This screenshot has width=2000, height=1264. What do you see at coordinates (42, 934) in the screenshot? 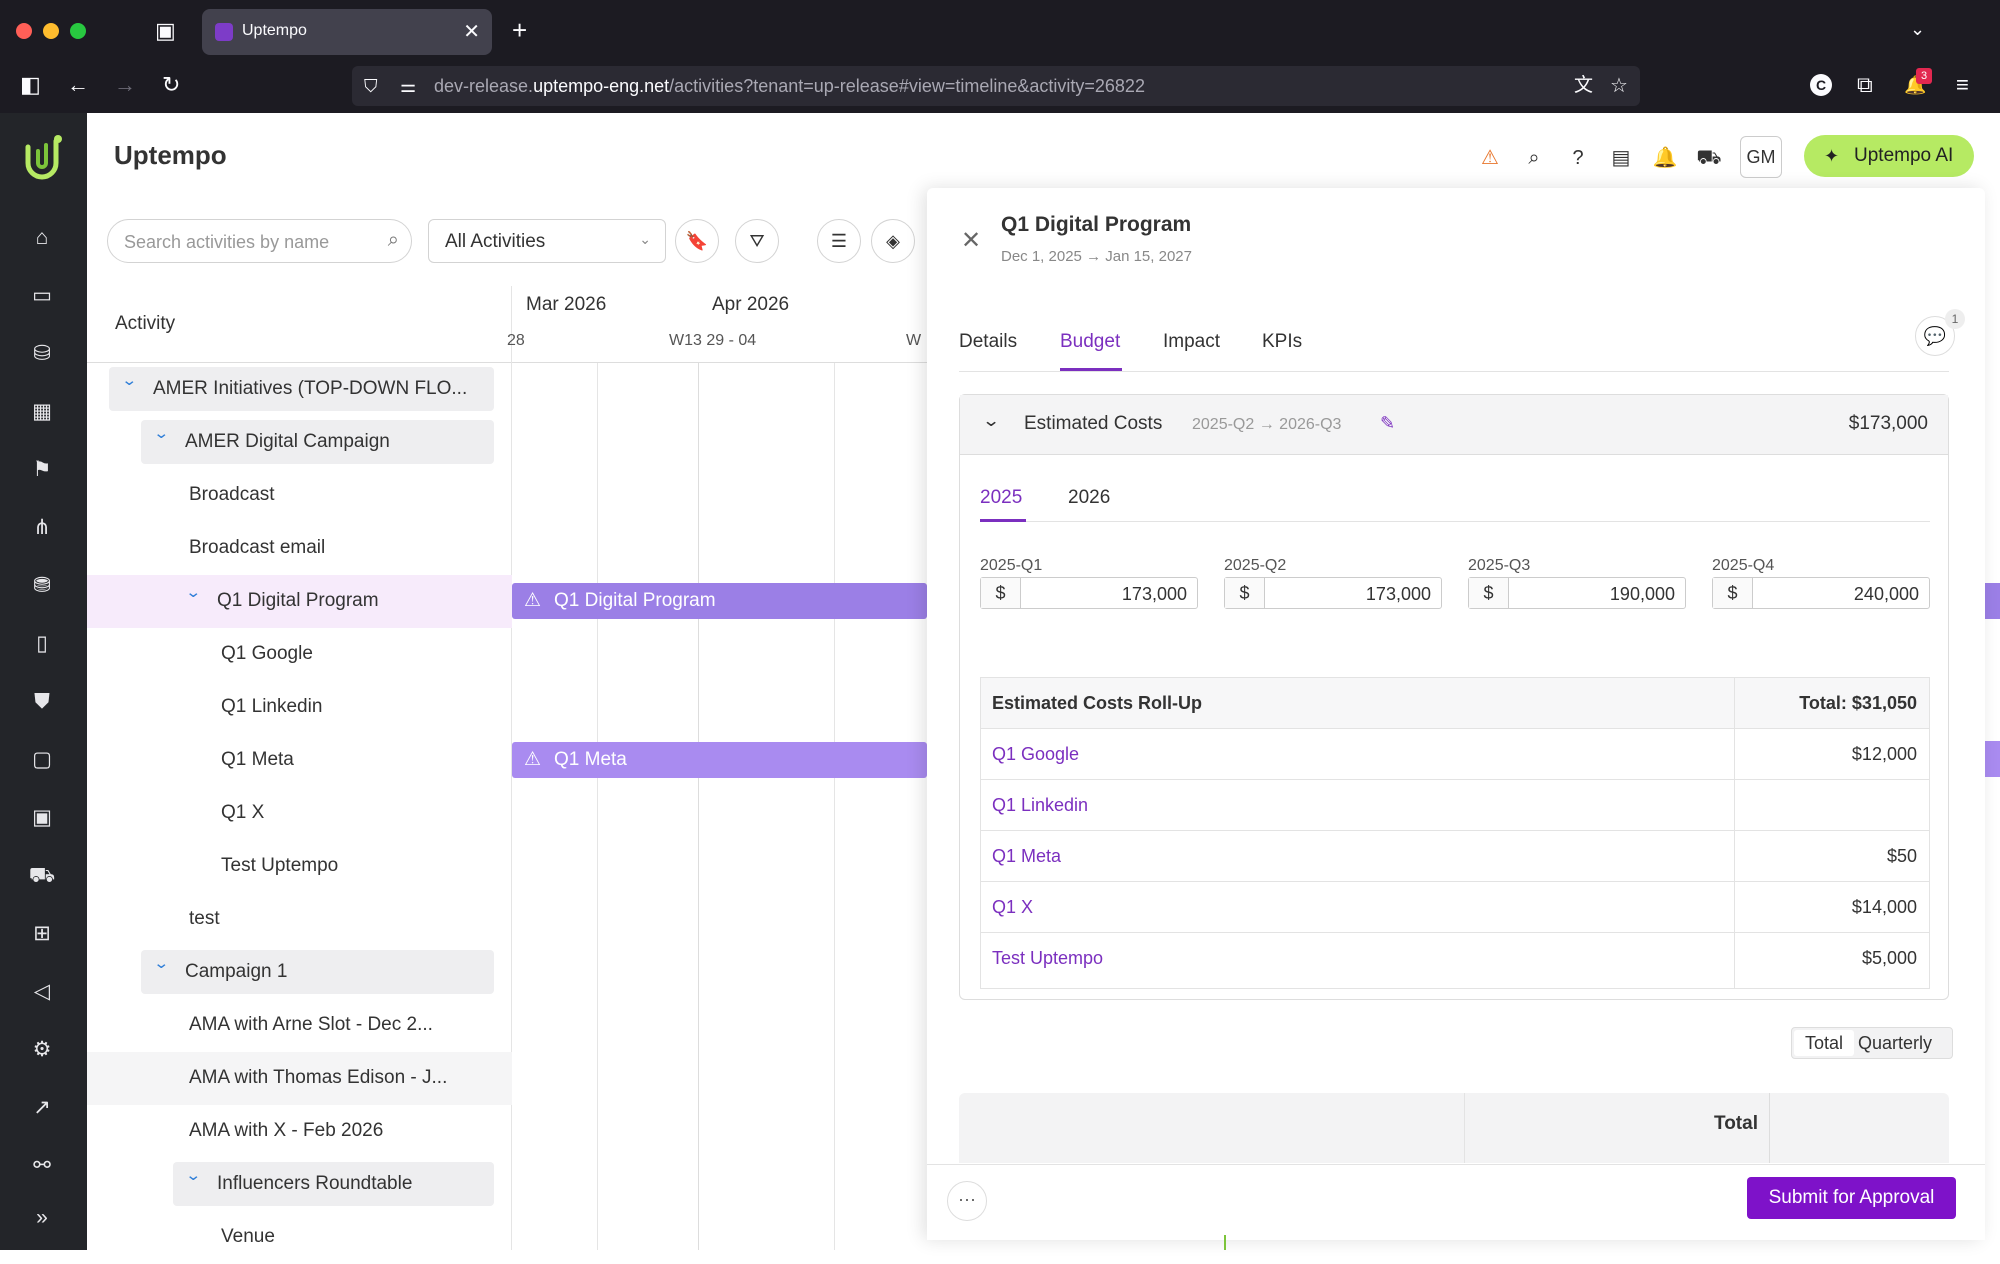
I see `apps-grid-icon: ⊞` at bounding box center [42, 934].